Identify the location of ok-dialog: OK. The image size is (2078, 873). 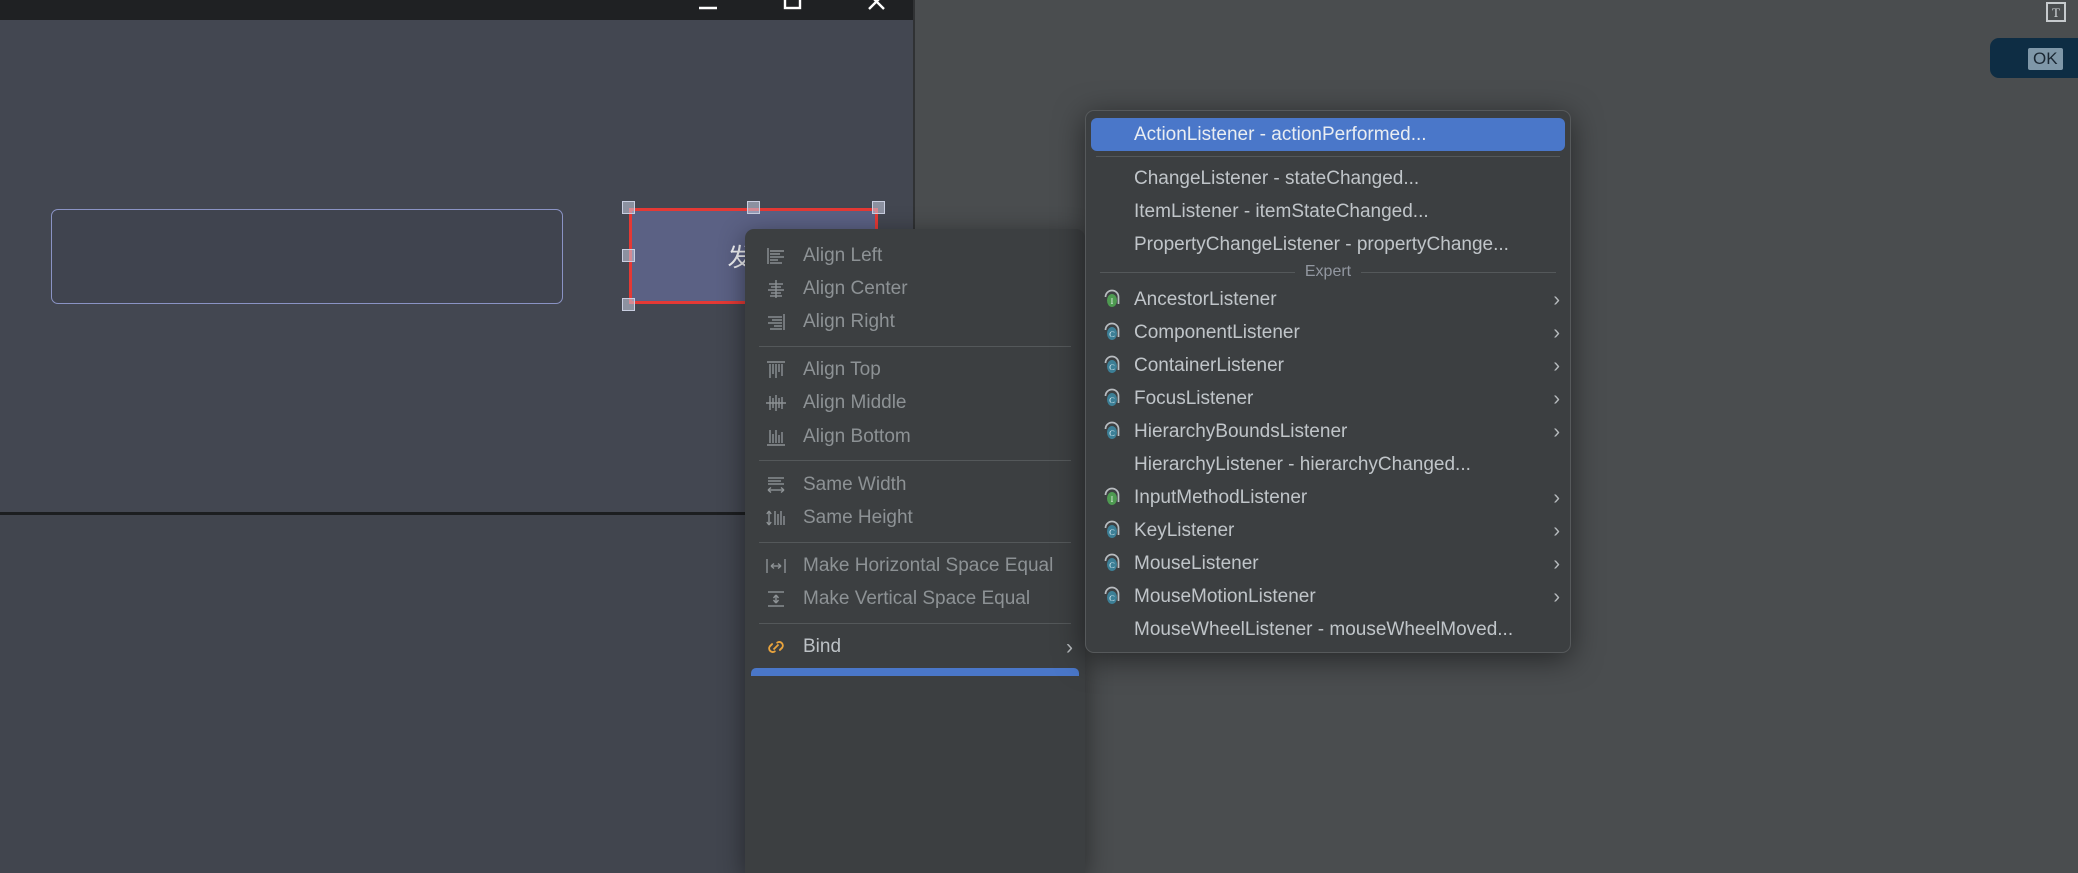
(2034, 58).